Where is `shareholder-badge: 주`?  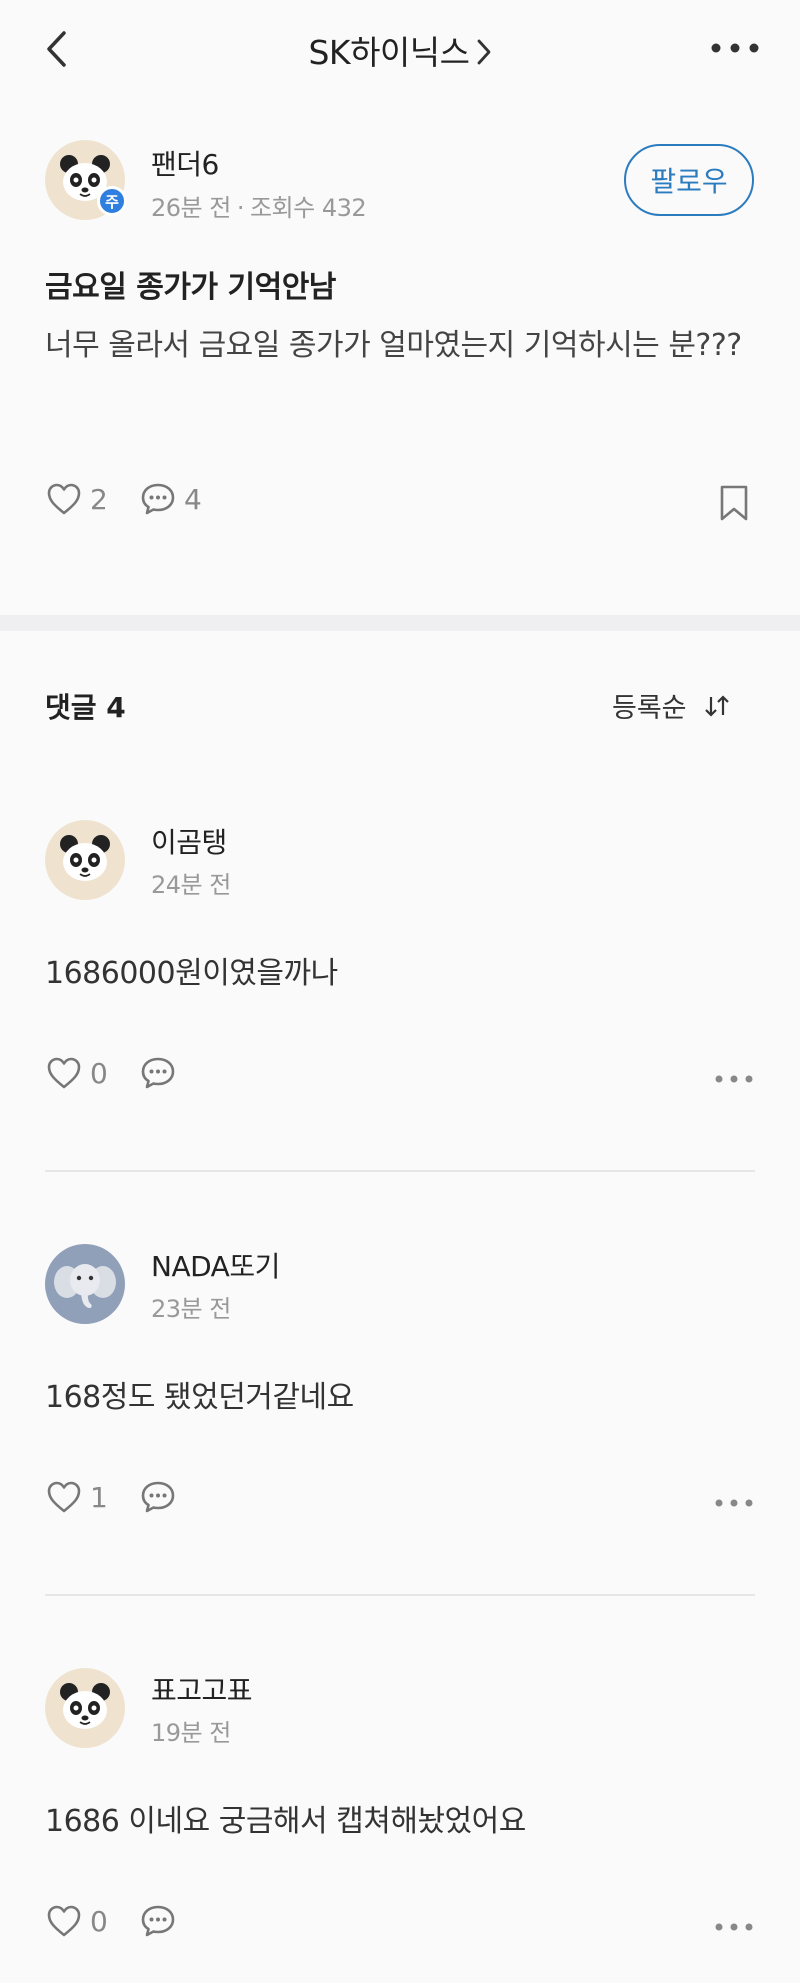
shareholder-badge: 주 is located at coordinates (112, 201).